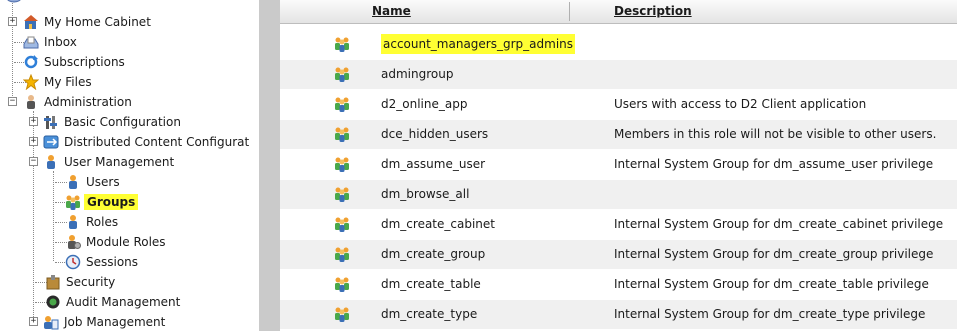 The image size is (957, 331). What do you see at coordinates (119, 162) in the screenshot?
I see `tree-item-label: User Management` at bounding box center [119, 162].